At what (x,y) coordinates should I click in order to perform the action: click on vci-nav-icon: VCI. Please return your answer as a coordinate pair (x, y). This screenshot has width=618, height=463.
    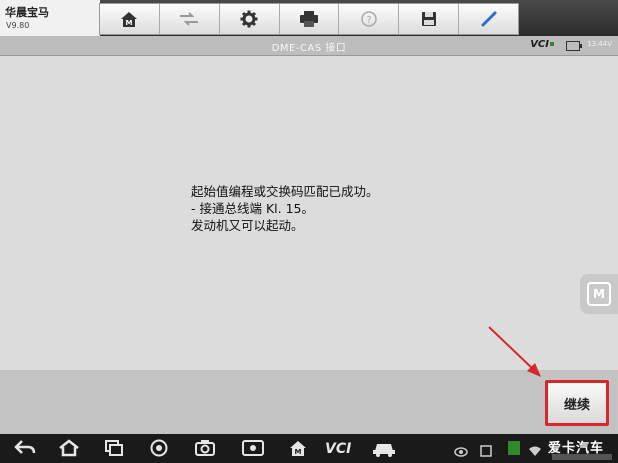
    Looking at the image, I should click on (338, 449).